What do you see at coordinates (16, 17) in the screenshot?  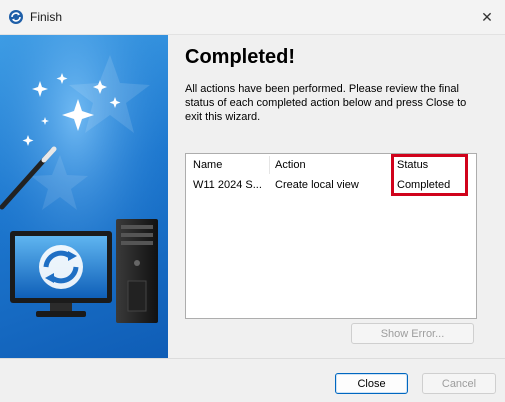 I see `wizard-refresh-icon` at bounding box center [16, 17].